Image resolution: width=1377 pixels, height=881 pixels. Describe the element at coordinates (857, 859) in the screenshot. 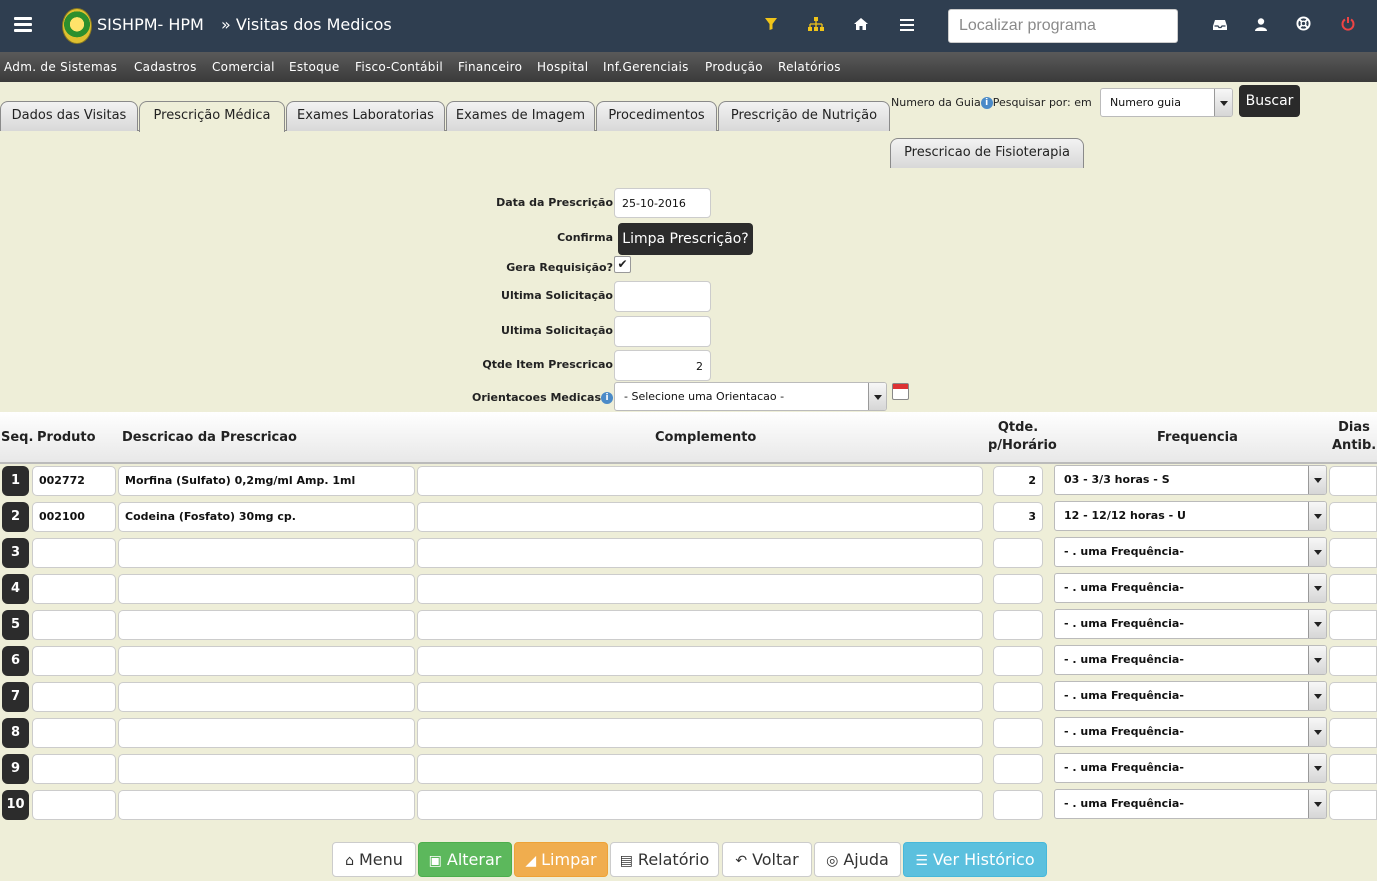

I see `ajuda-button: ◎ Ajuda` at that location.